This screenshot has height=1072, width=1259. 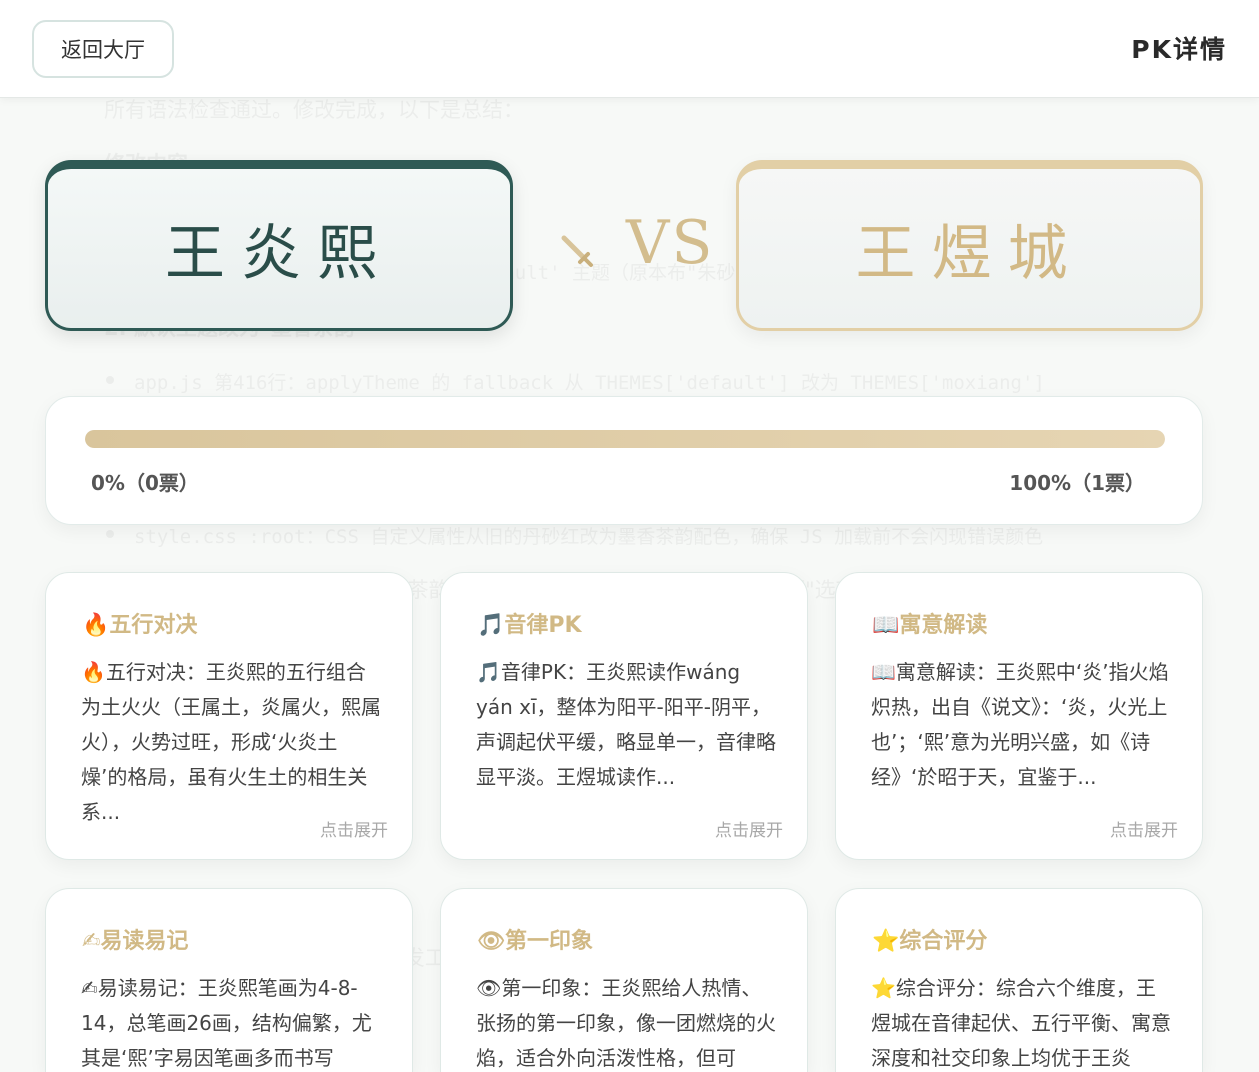 What do you see at coordinates (969, 245) in the screenshot?
I see `right-player-name: 王煜城` at bounding box center [969, 245].